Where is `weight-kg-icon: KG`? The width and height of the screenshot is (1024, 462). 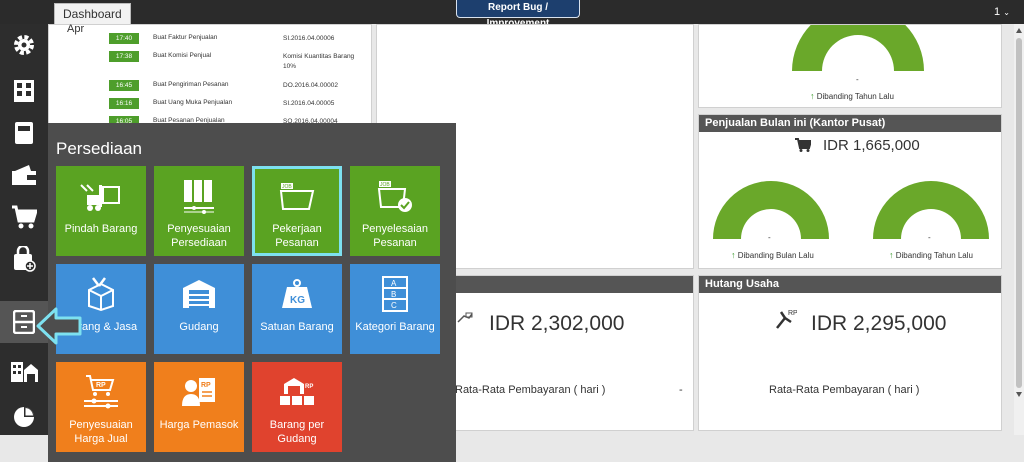 weight-kg-icon: KG is located at coordinates (297, 293).